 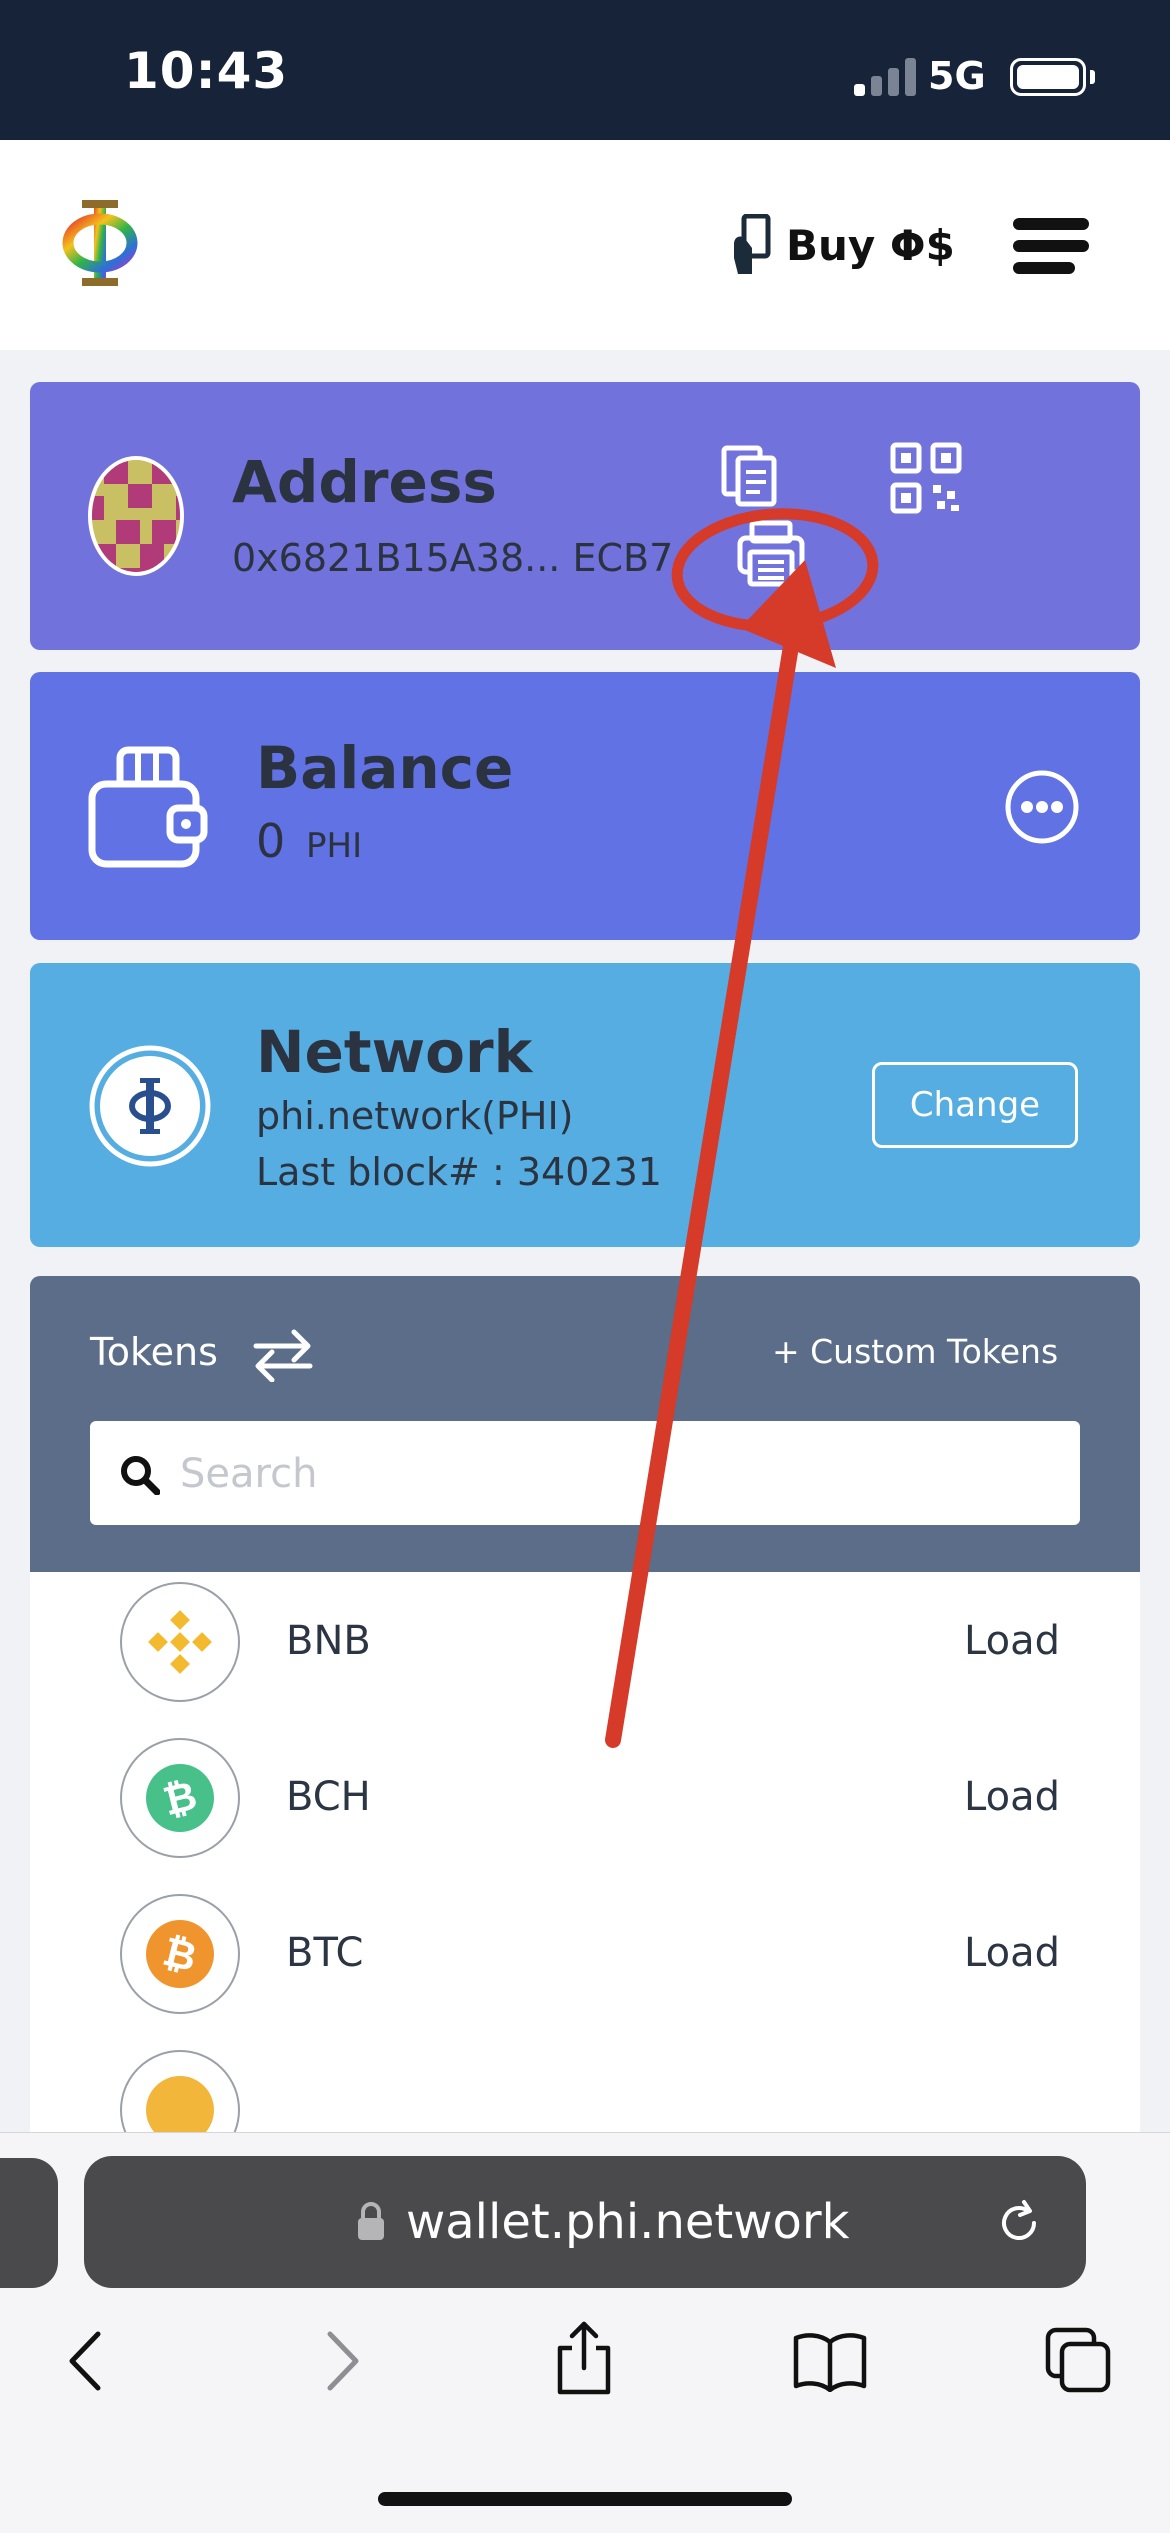 I want to click on forward-icon, so click(x=342, y=2361).